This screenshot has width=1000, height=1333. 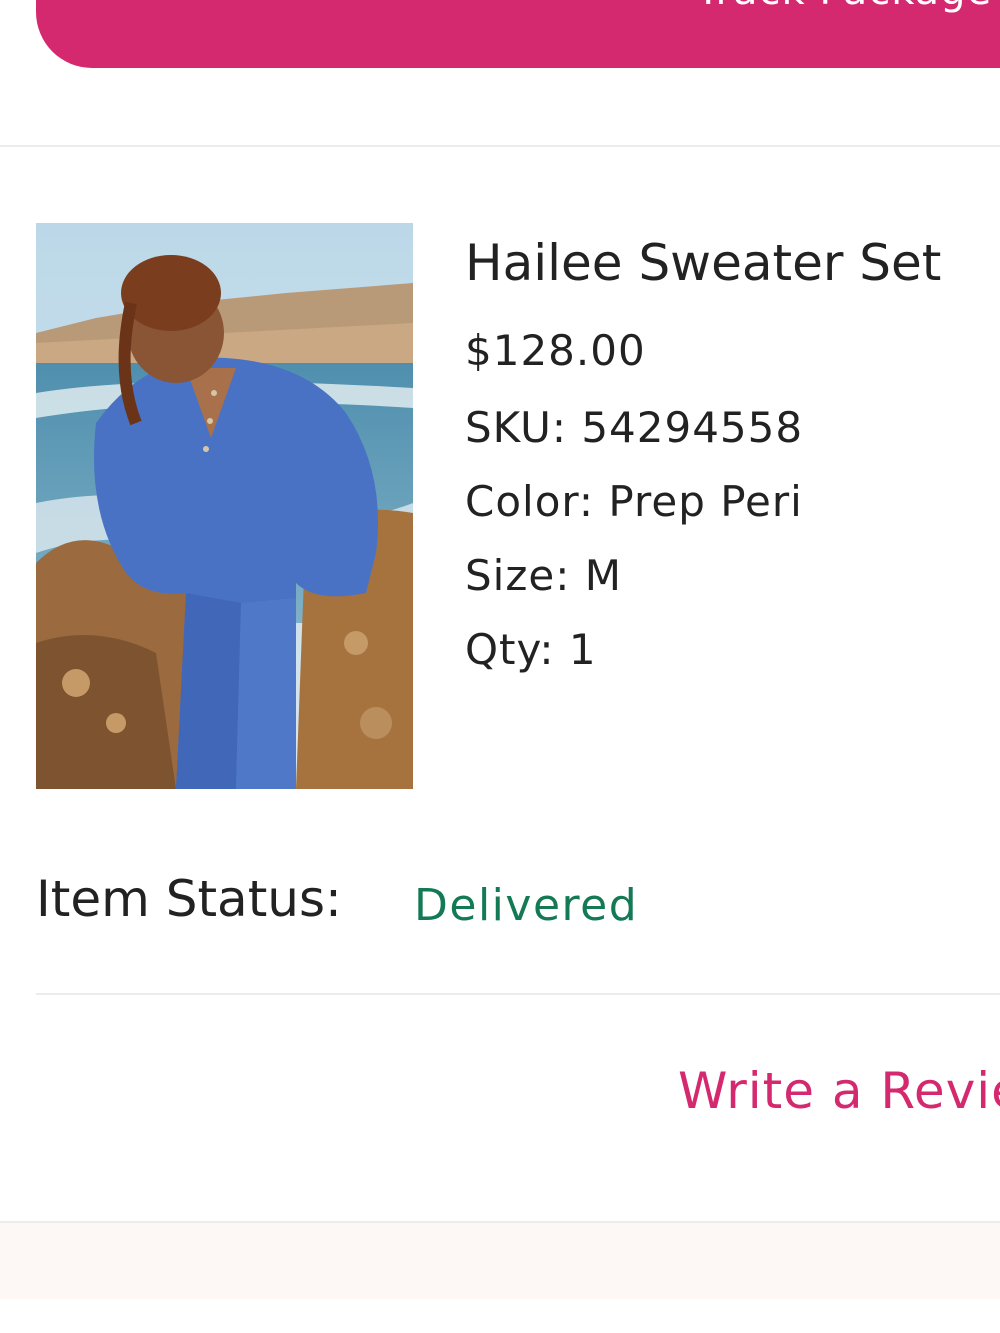 I want to click on track-package-button: Track Package, so click(x=518, y=34).